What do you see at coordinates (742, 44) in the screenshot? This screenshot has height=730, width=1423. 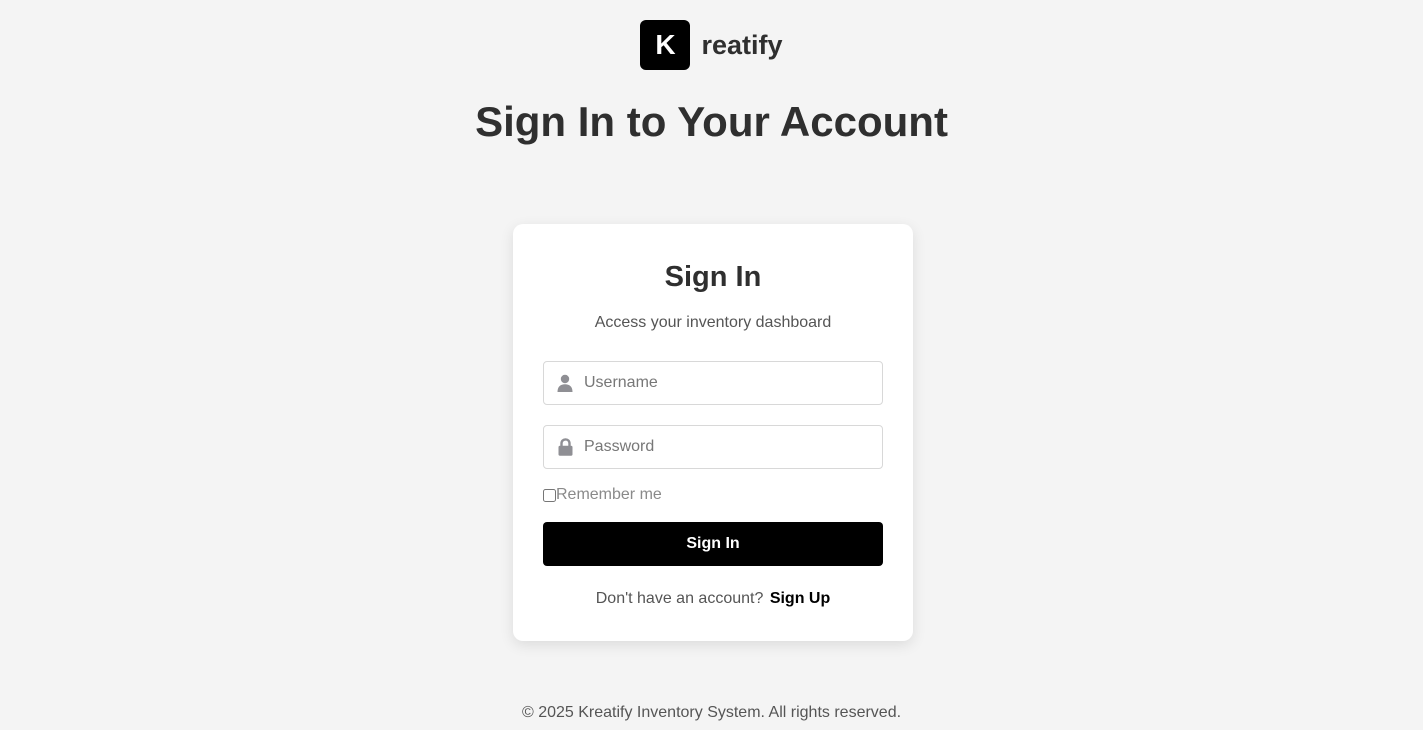 I see `brand-name: reatify` at bounding box center [742, 44].